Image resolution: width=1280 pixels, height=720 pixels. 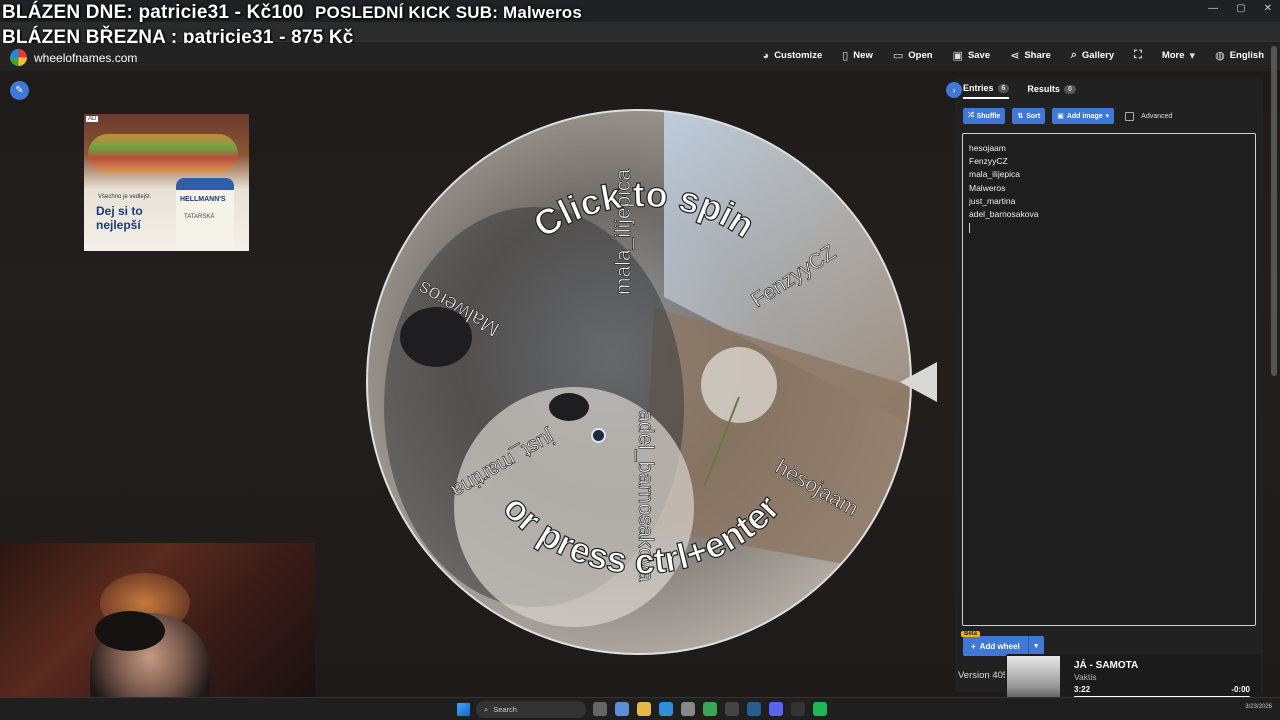 I want to click on language-label: English, so click(x=1246, y=55).